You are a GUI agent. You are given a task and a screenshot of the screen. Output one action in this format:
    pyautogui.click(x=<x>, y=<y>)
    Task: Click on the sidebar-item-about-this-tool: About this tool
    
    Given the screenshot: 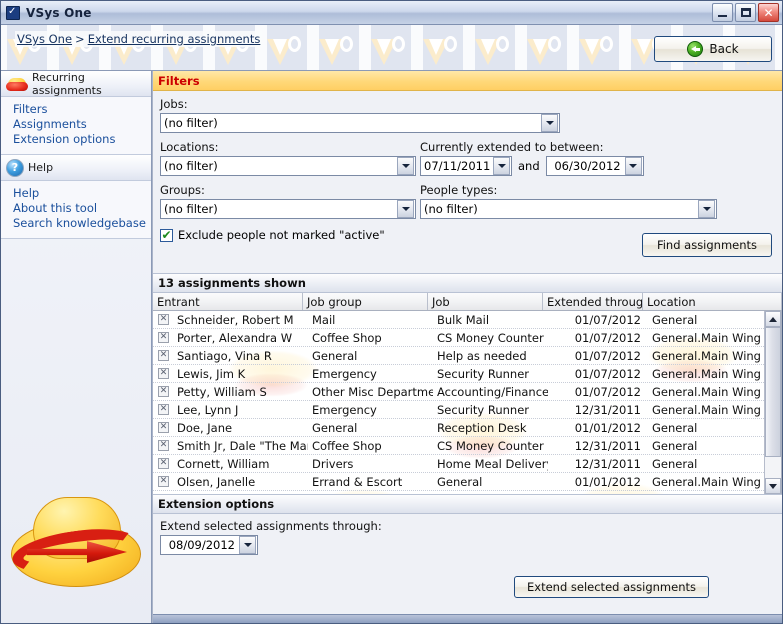 What is the action you would take?
    pyautogui.click(x=82, y=208)
    